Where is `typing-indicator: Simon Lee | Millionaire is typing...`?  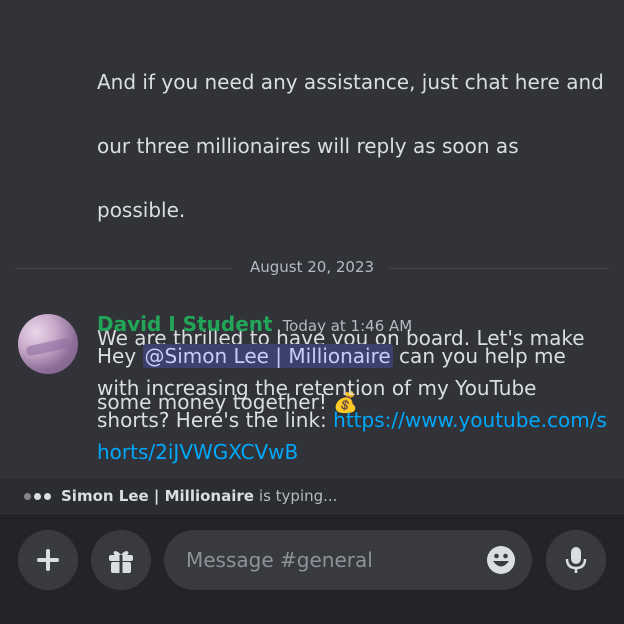
typing-indicator: Simon Lee | Millionaire is typing... is located at coordinates (312, 496).